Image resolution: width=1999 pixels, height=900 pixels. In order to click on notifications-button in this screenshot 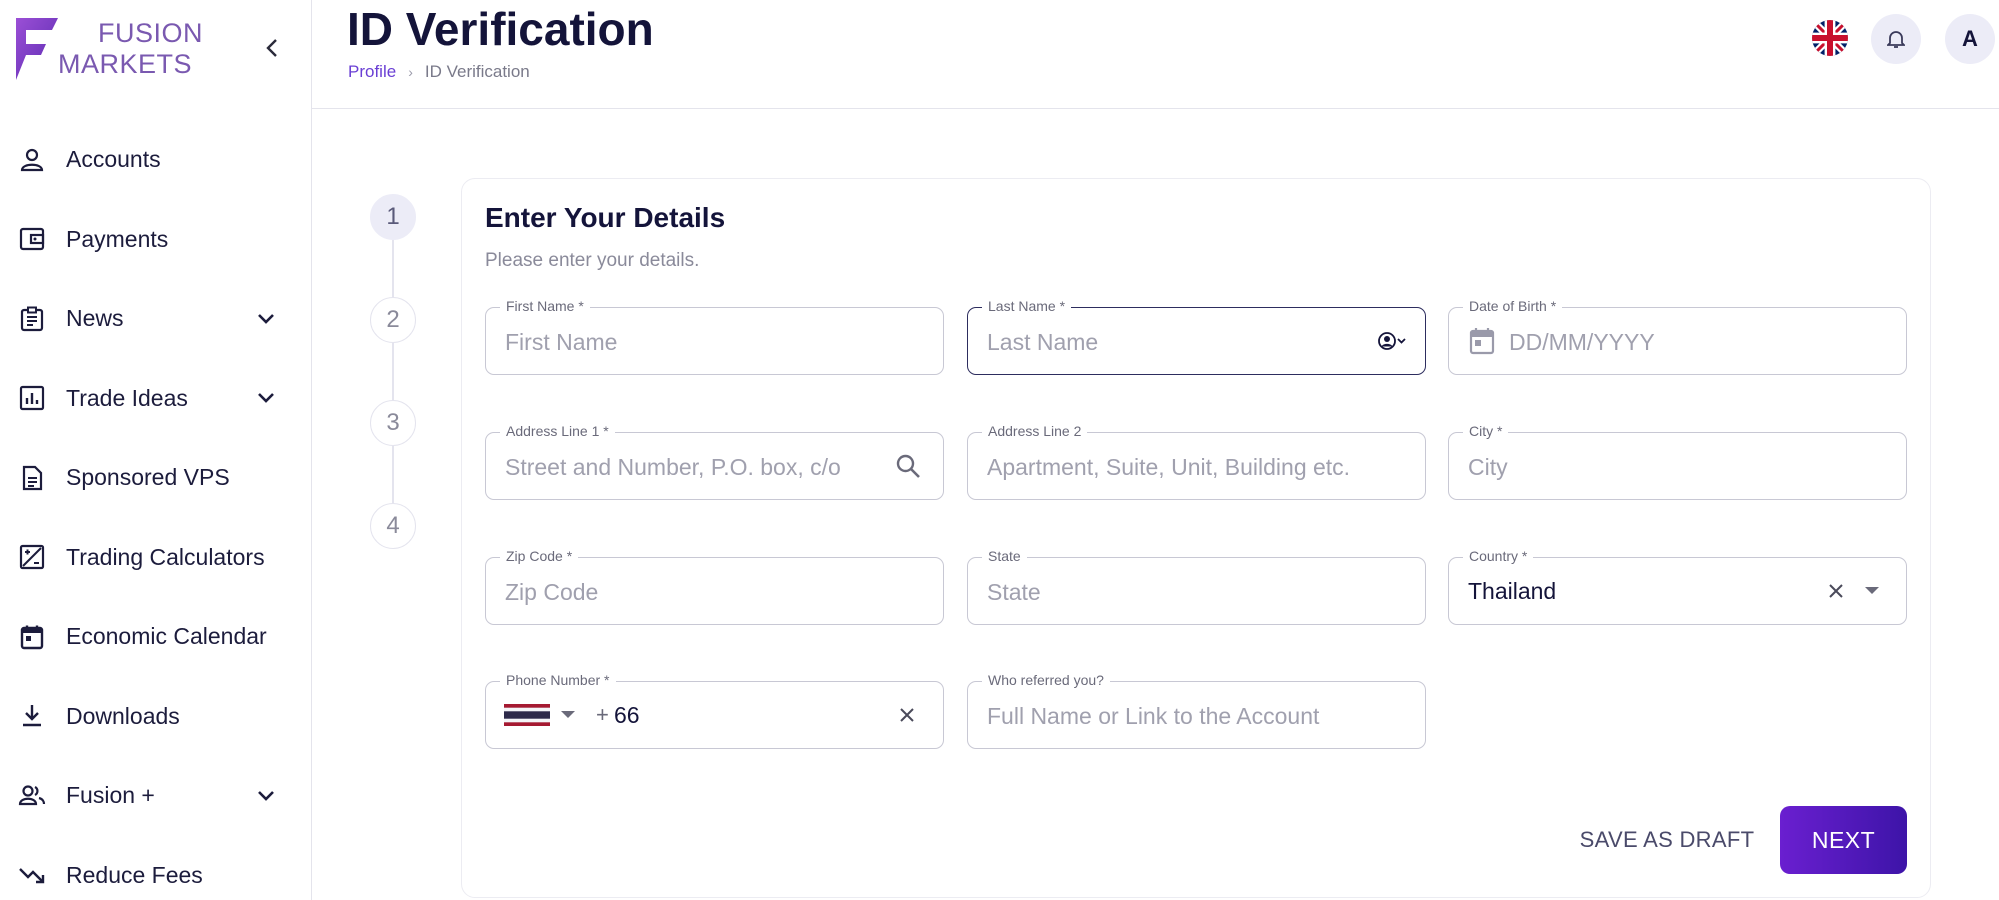, I will do `click(1896, 39)`.